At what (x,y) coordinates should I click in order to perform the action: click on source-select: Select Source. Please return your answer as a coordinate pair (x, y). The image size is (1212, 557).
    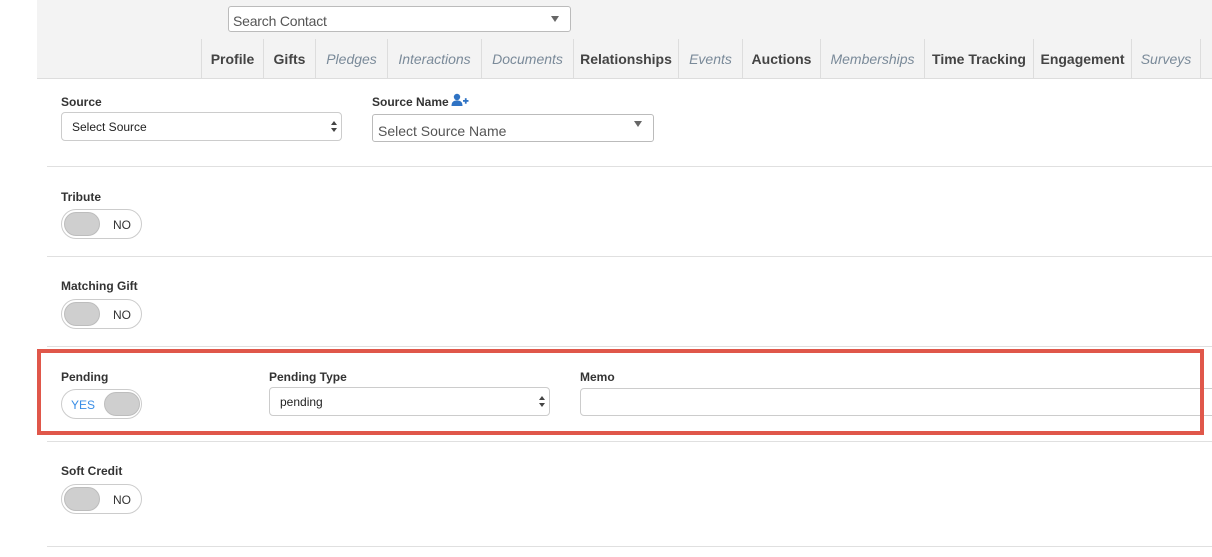
    Looking at the image, I should click on (201, 126).